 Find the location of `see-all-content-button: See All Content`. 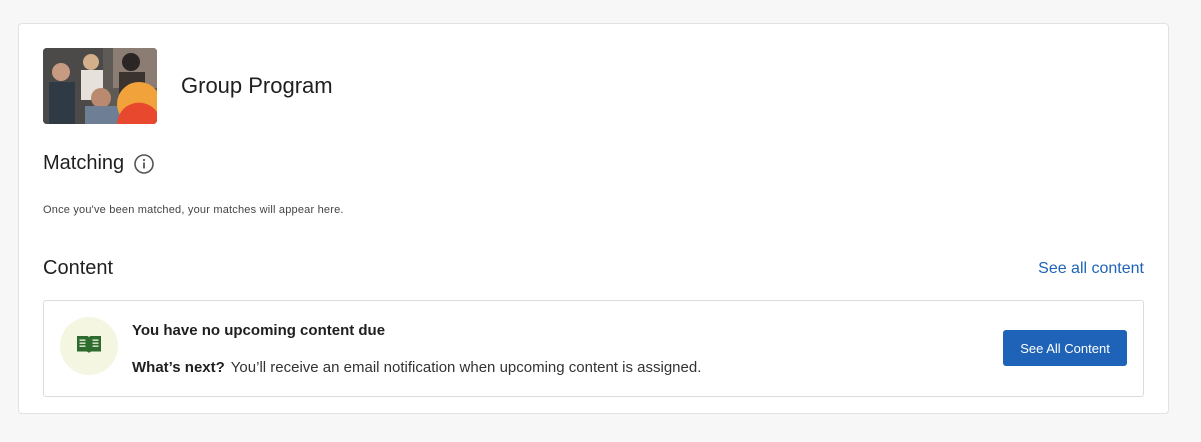

see-all-content-button: See All Content is located at coordinates (1065, 348).